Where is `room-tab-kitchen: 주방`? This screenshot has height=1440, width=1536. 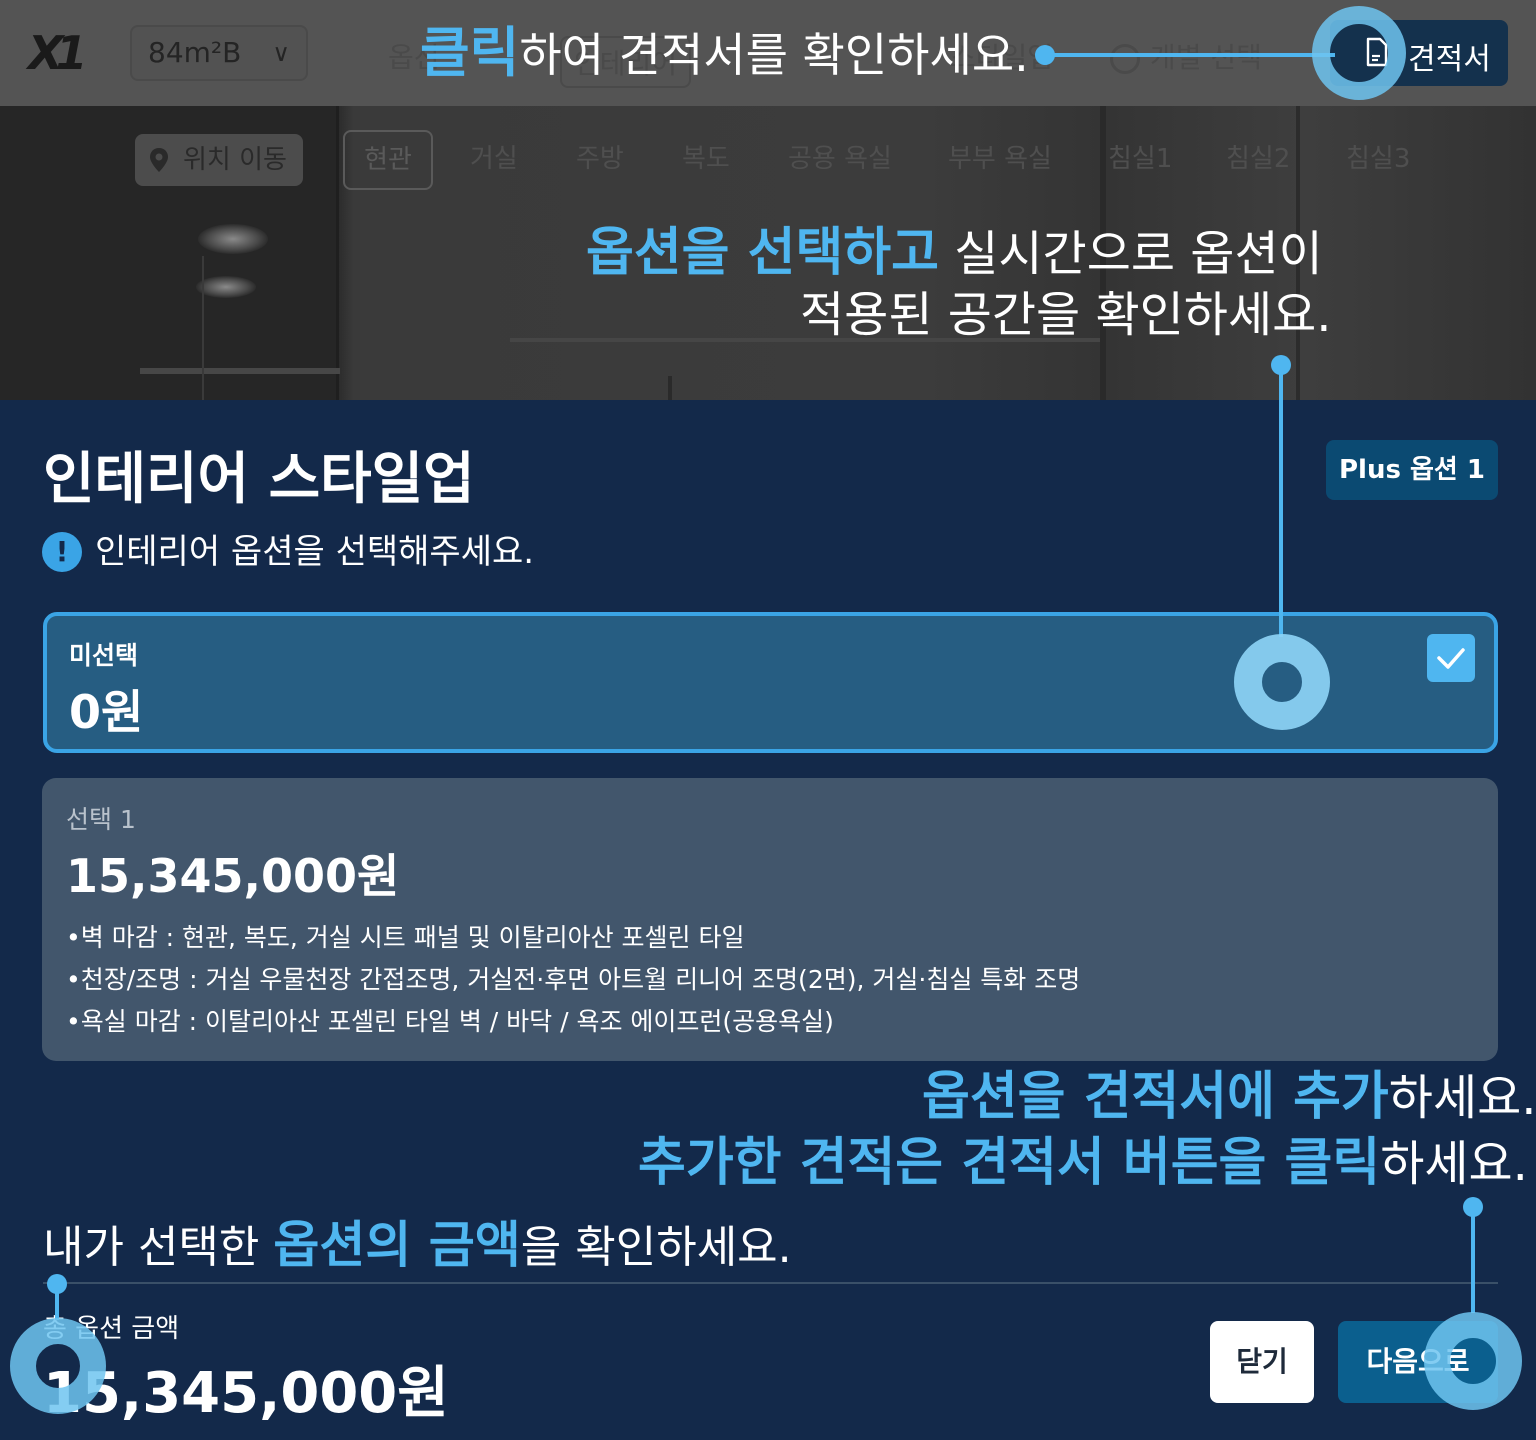
room-tab-kitchen: 주방 is located at coordinates (600, 159).